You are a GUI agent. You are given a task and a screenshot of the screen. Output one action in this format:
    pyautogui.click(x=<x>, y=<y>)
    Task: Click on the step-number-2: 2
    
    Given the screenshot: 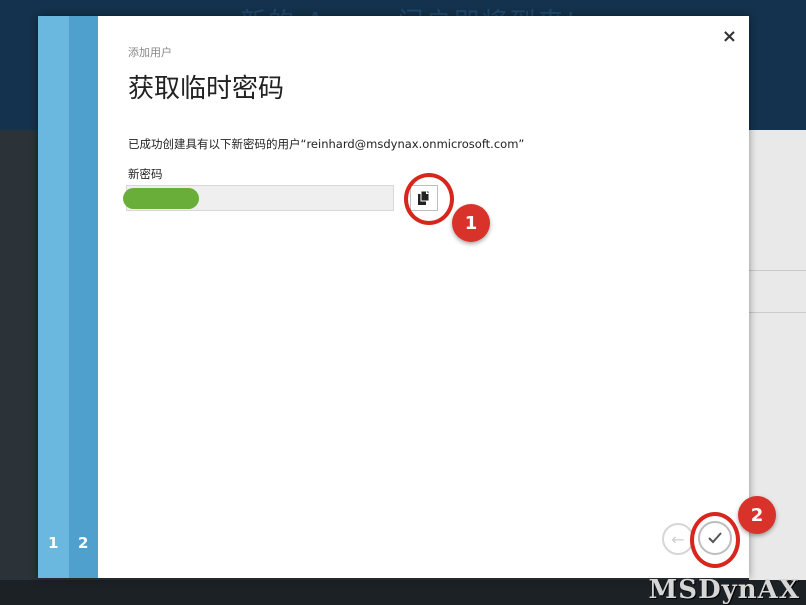 What is the action you would take?
    pyautogui.click(x=83, y=543)
    